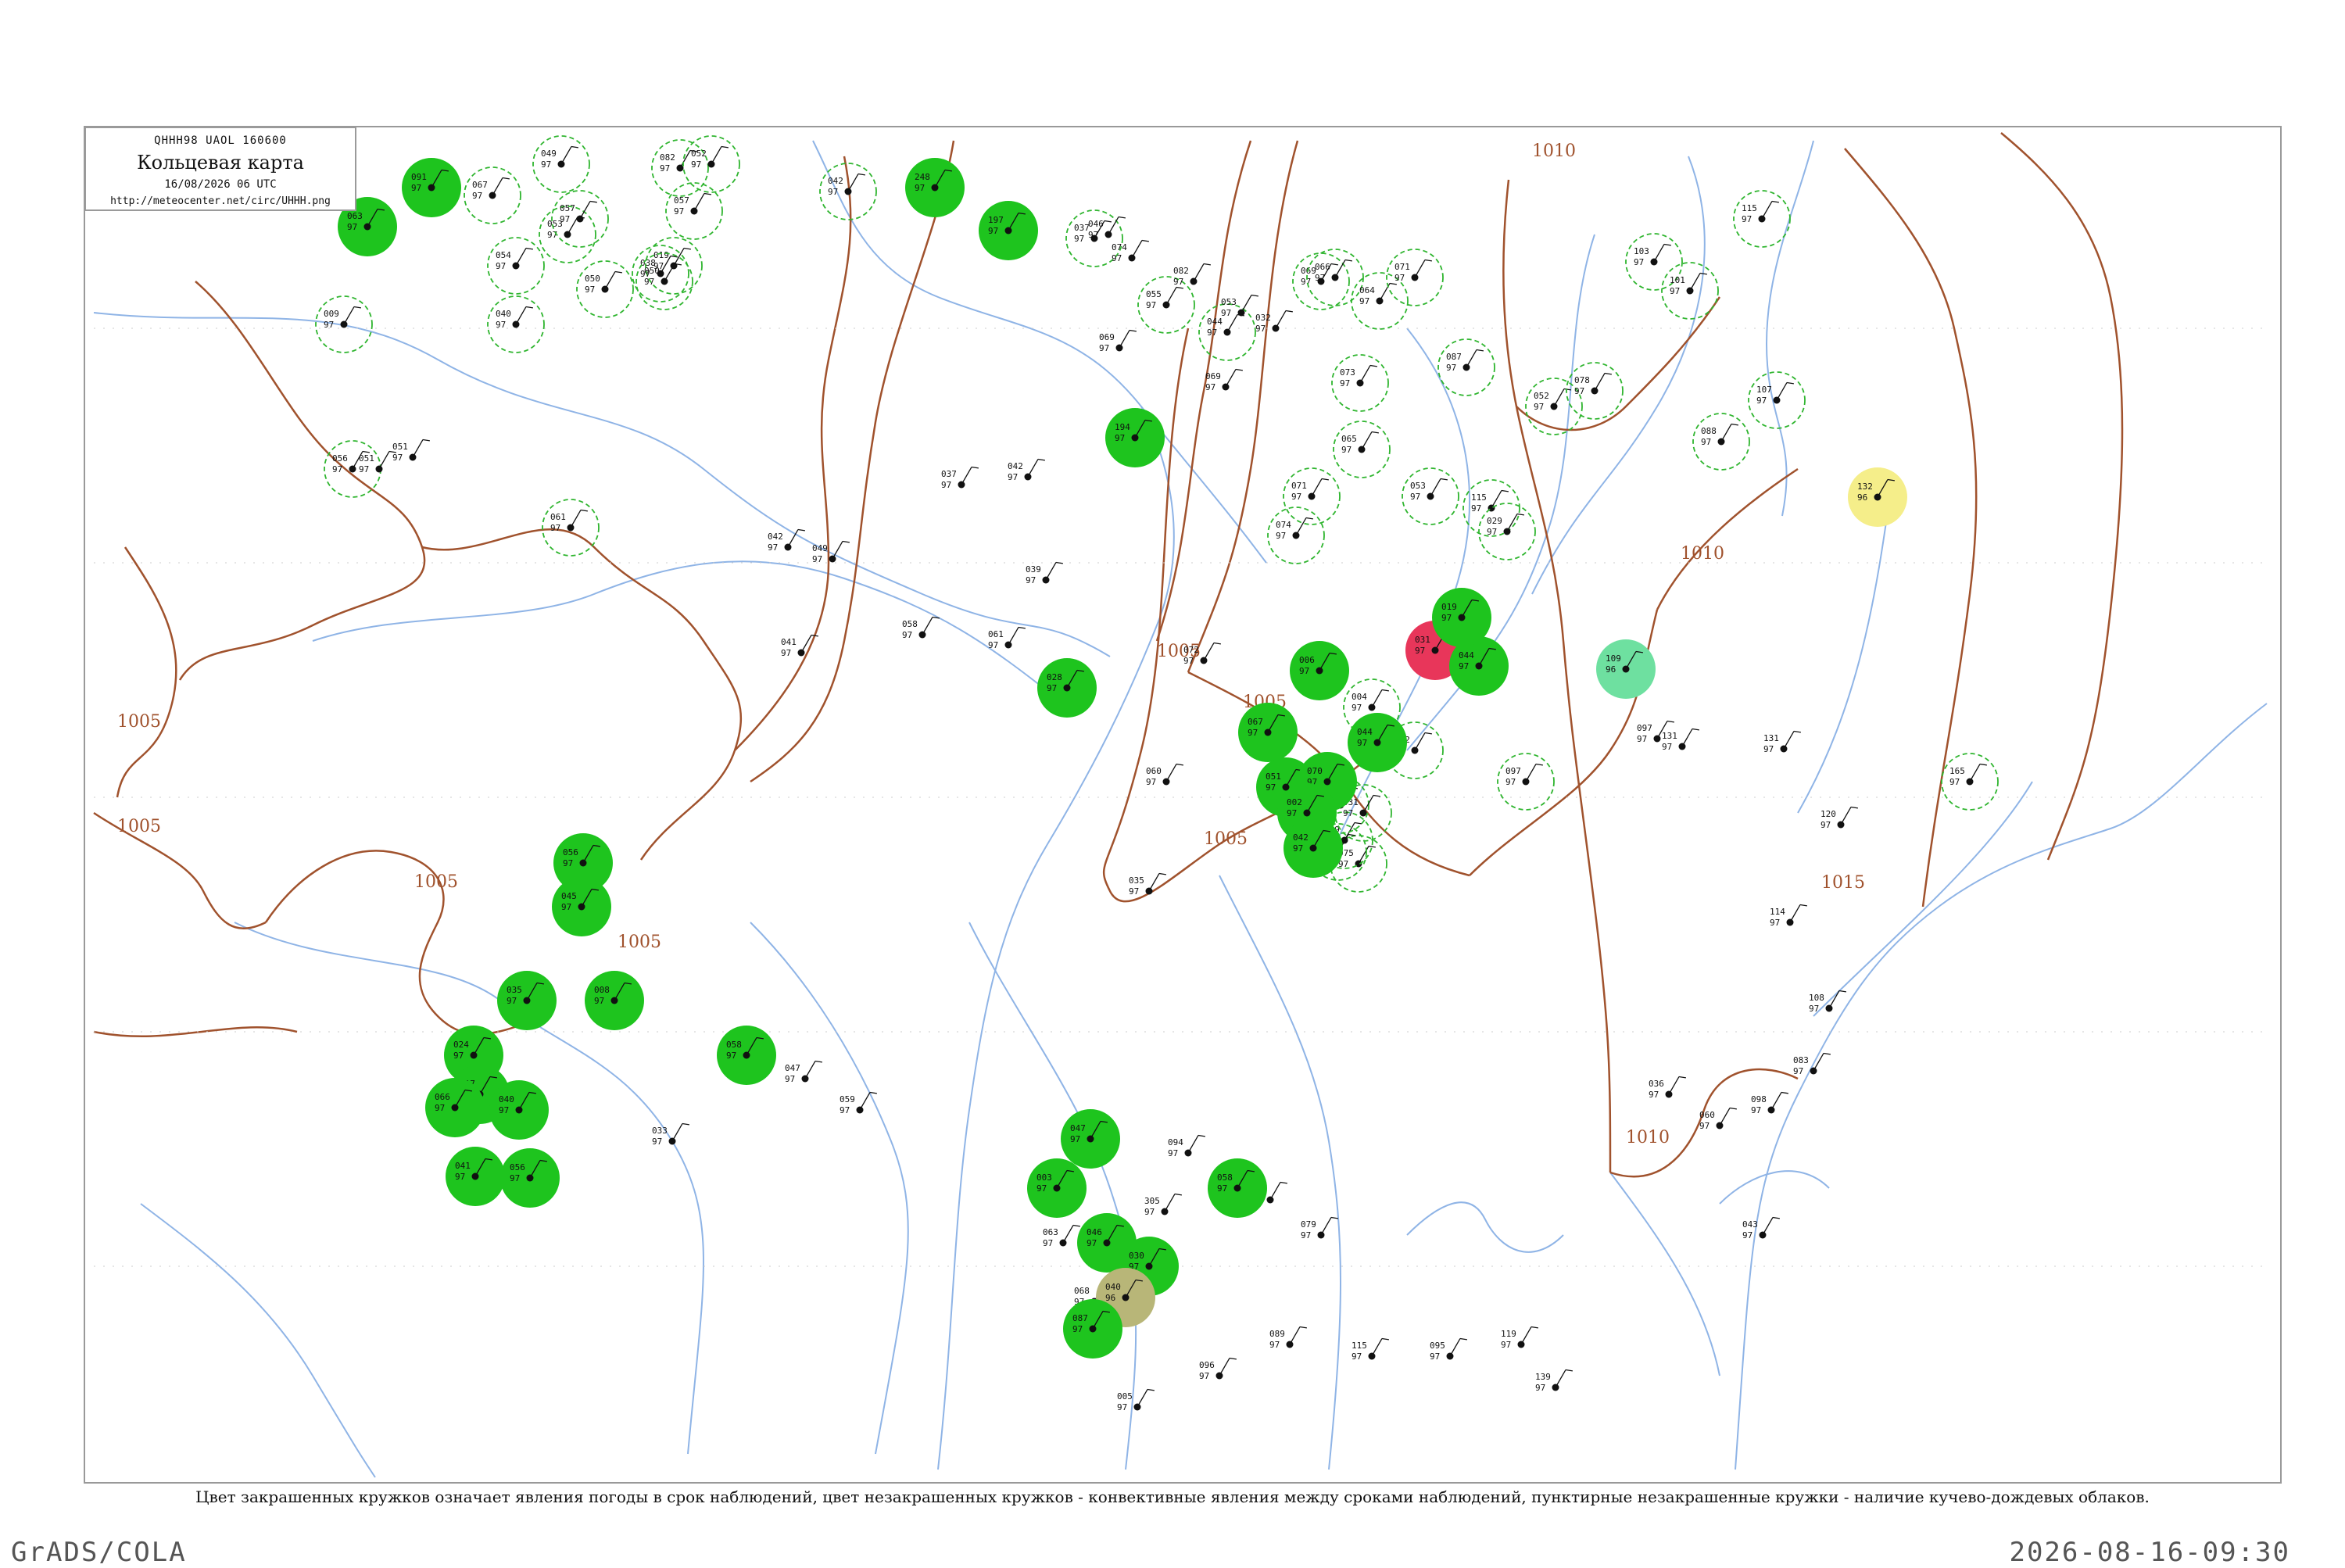 The width and height of the screenshot is (2345, 1568). What do you see at coordinates (922, 177) in the screenshot?
I see `station-pressure: 248` at bounding box center [922, 177].